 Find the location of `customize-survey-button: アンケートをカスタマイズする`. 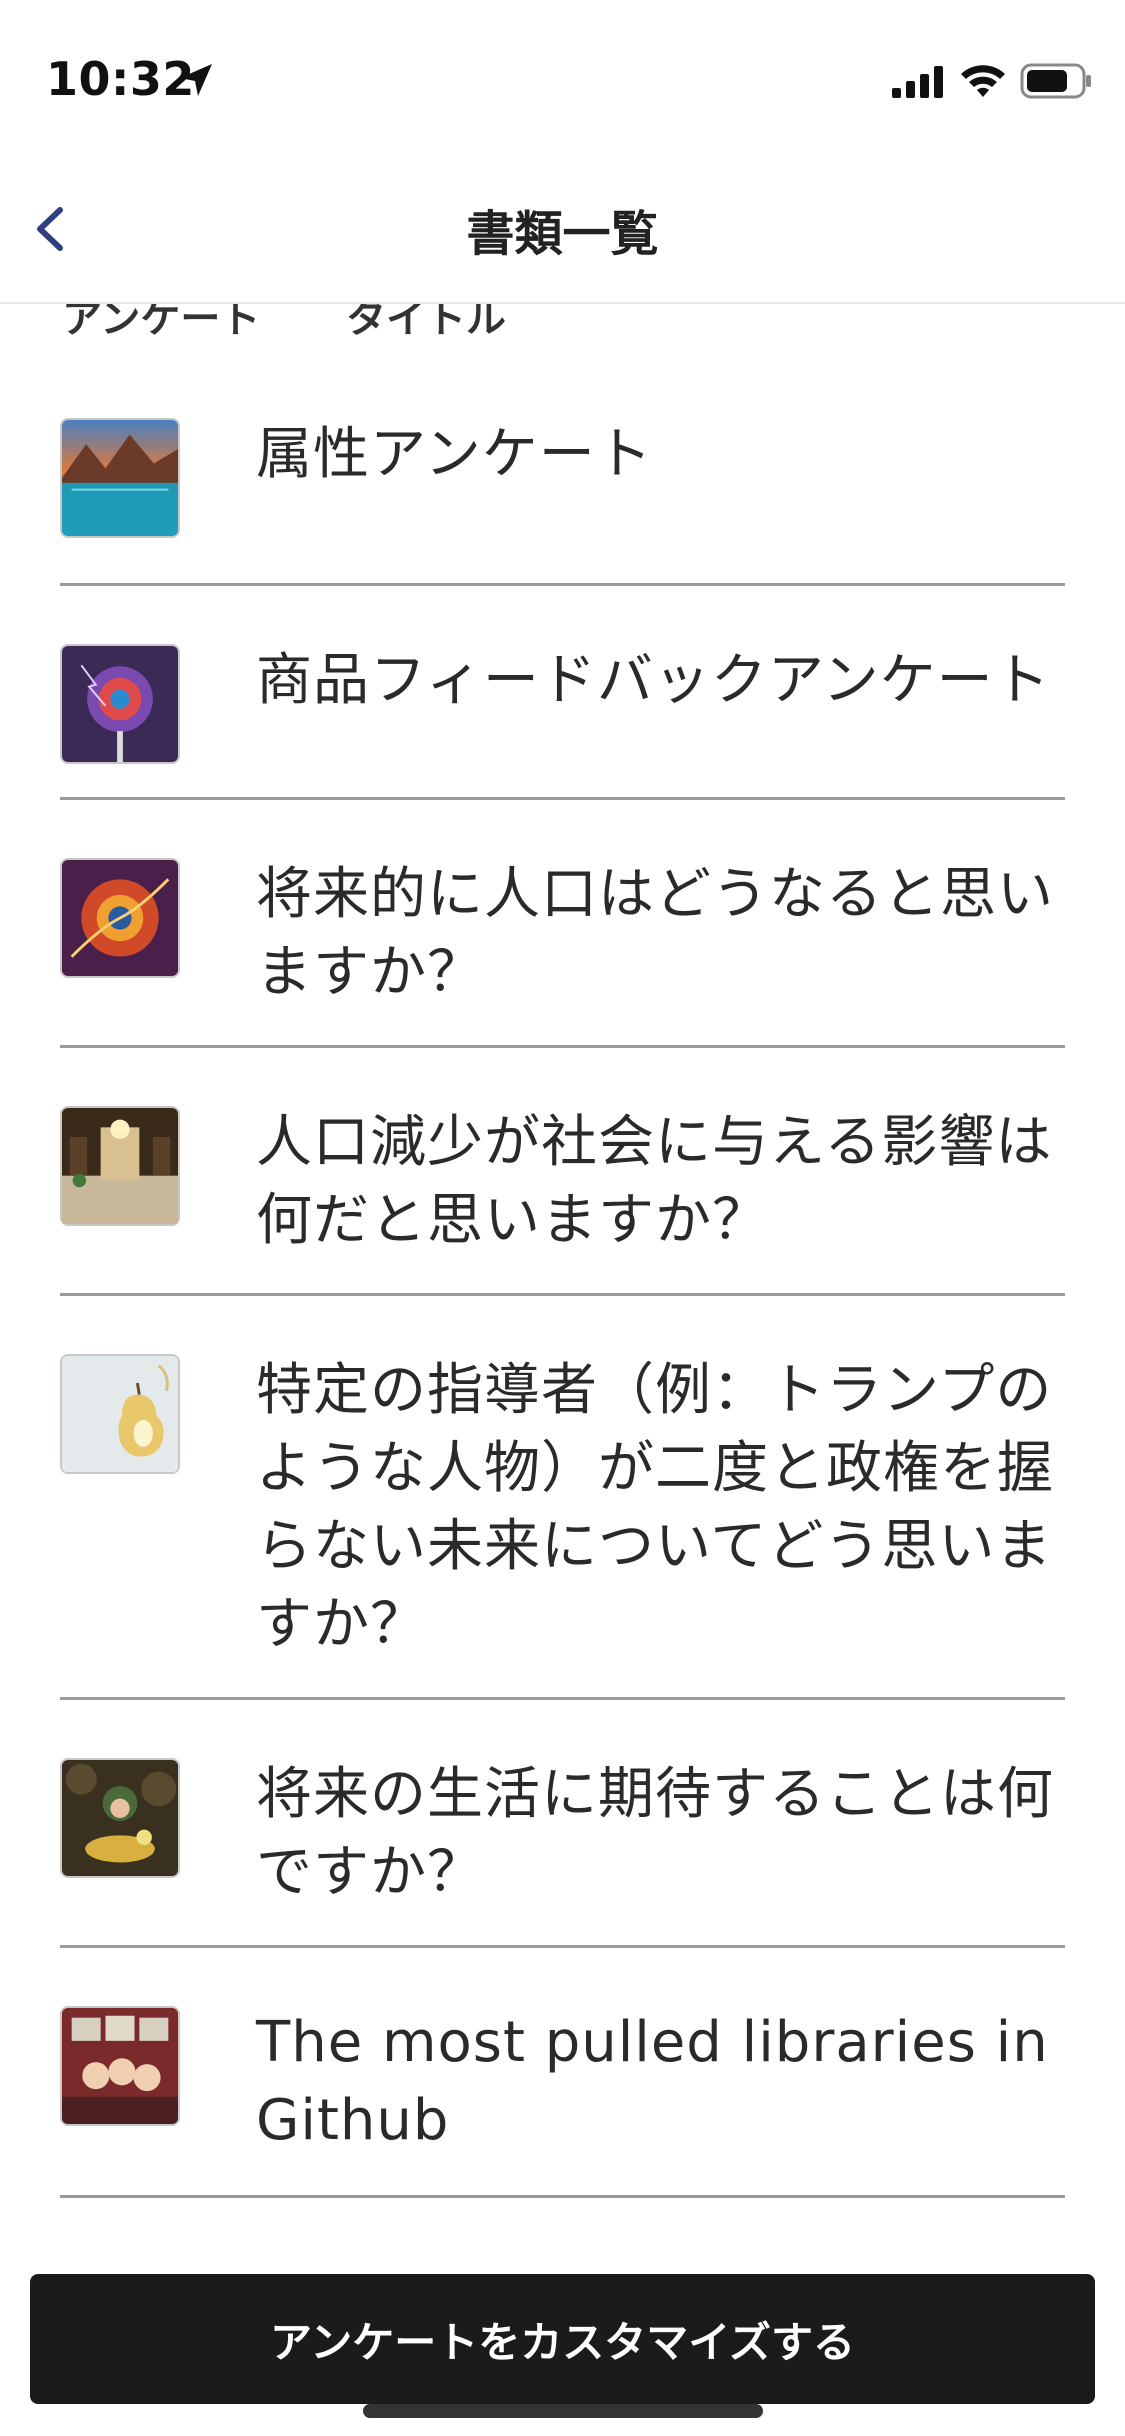

customize-survey-button: アンケートをカスタマイズする is located at coordinates (562, 2339).